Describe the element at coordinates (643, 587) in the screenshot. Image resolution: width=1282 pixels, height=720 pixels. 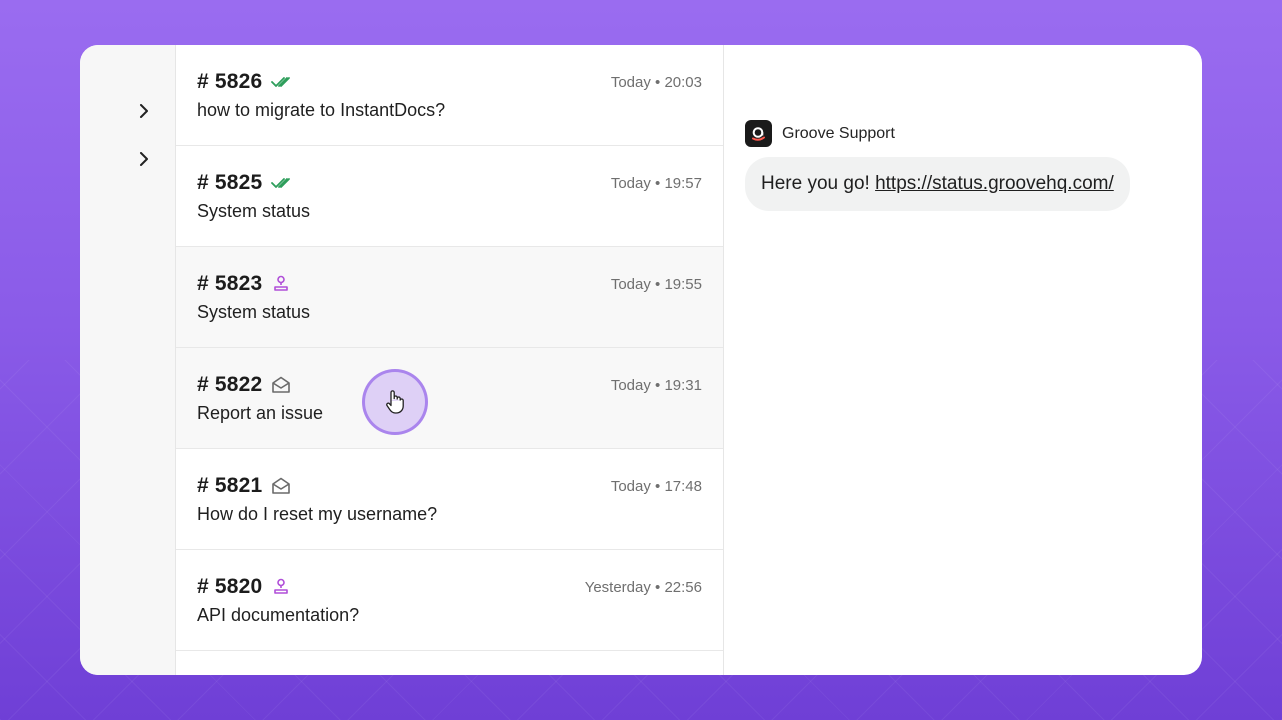
I see `ticket-time: Yesterday • 22:56` at that location.